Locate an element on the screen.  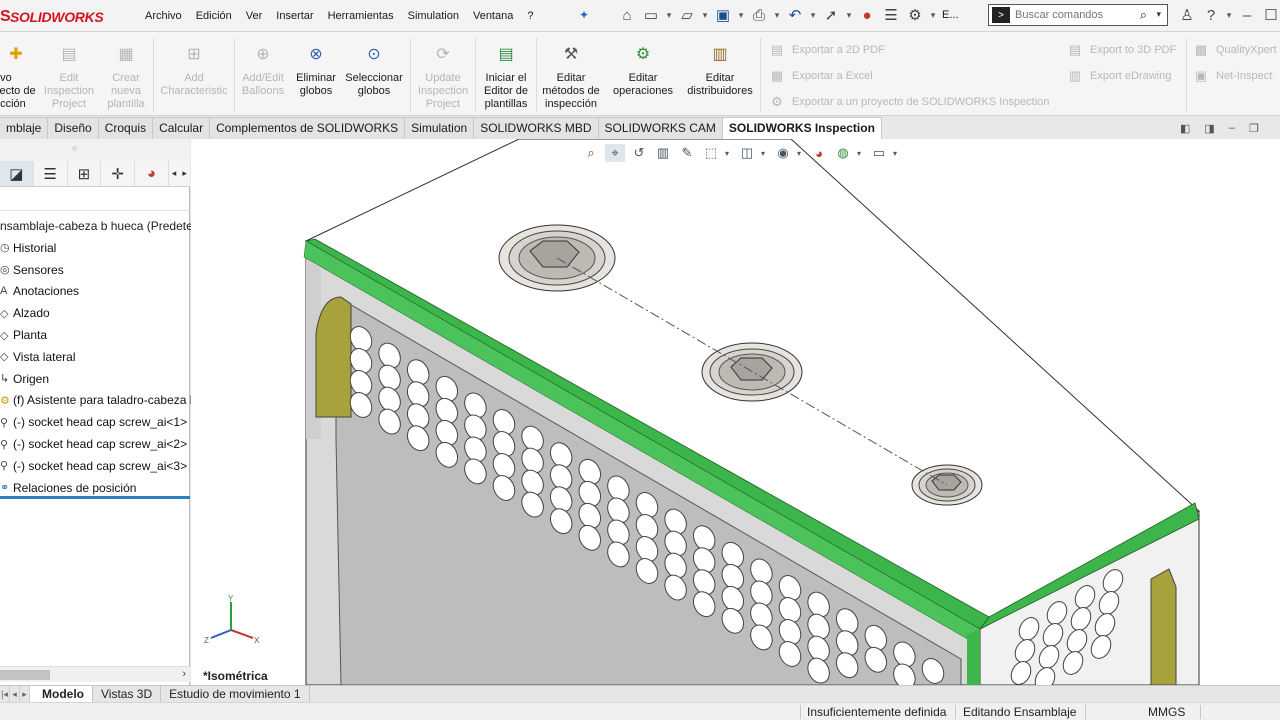
menu-simulation: Simulation is located at coordinates (433, 16).